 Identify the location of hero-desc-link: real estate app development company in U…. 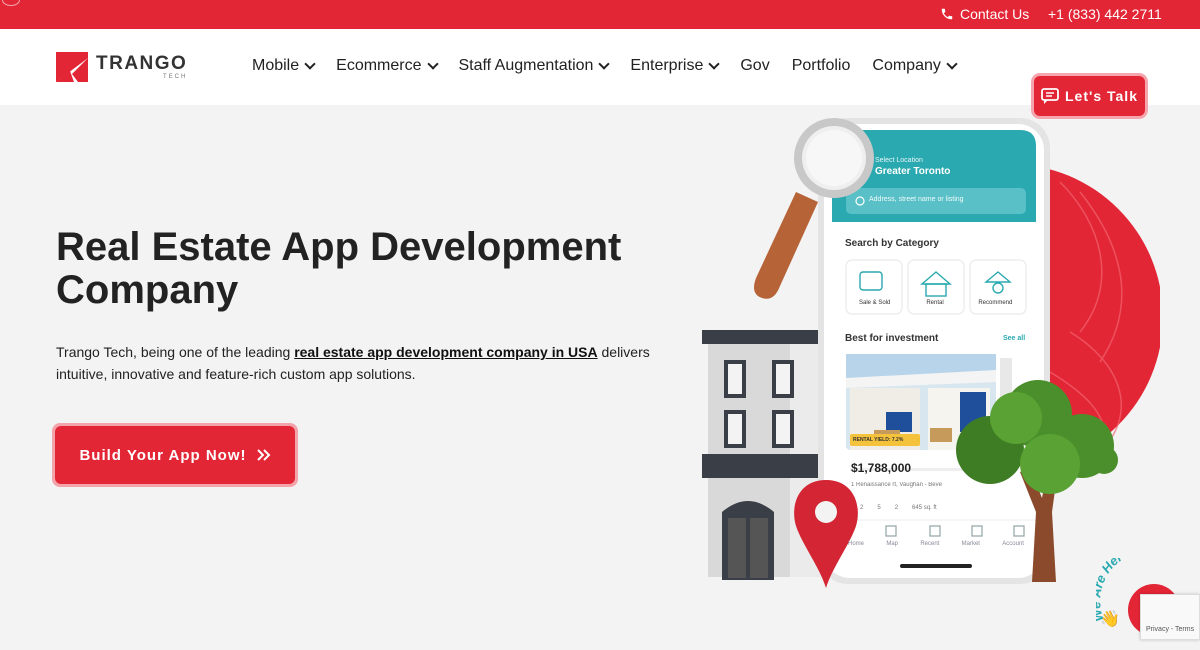
(445, 352).